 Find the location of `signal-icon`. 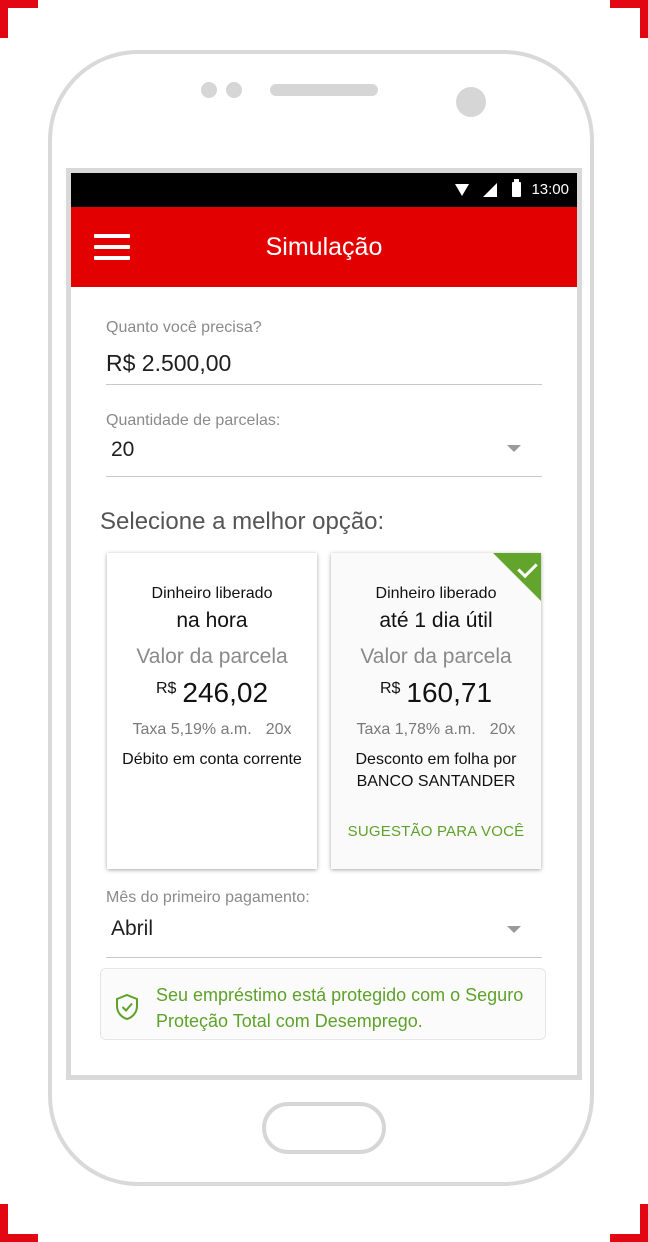

signal-icon is located at coordinates (490, 190).